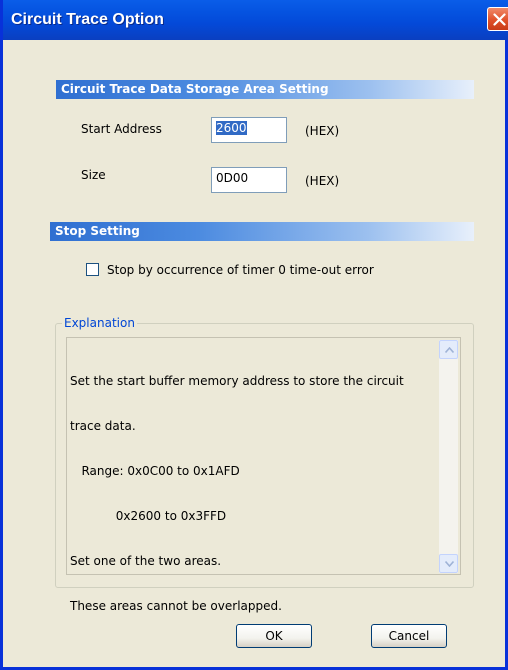 Image resolution: width=508 pixels, height=670 pixels. I want to click on explanation-line: Set one of the two areas., so click(146, 561).